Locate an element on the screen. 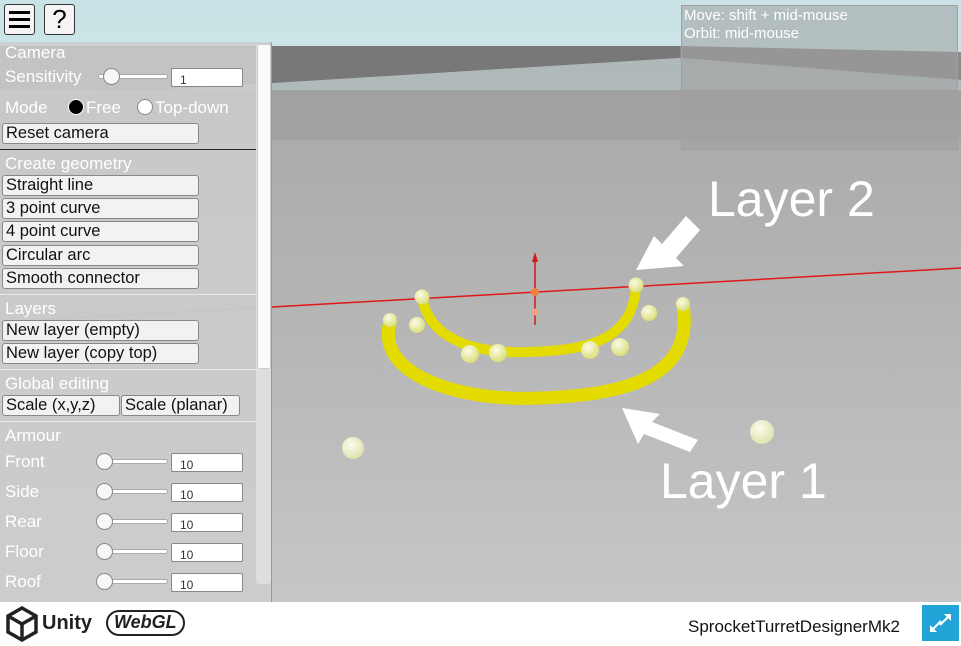  armour-floor-input: 10 is located at coordinates (207, 552).